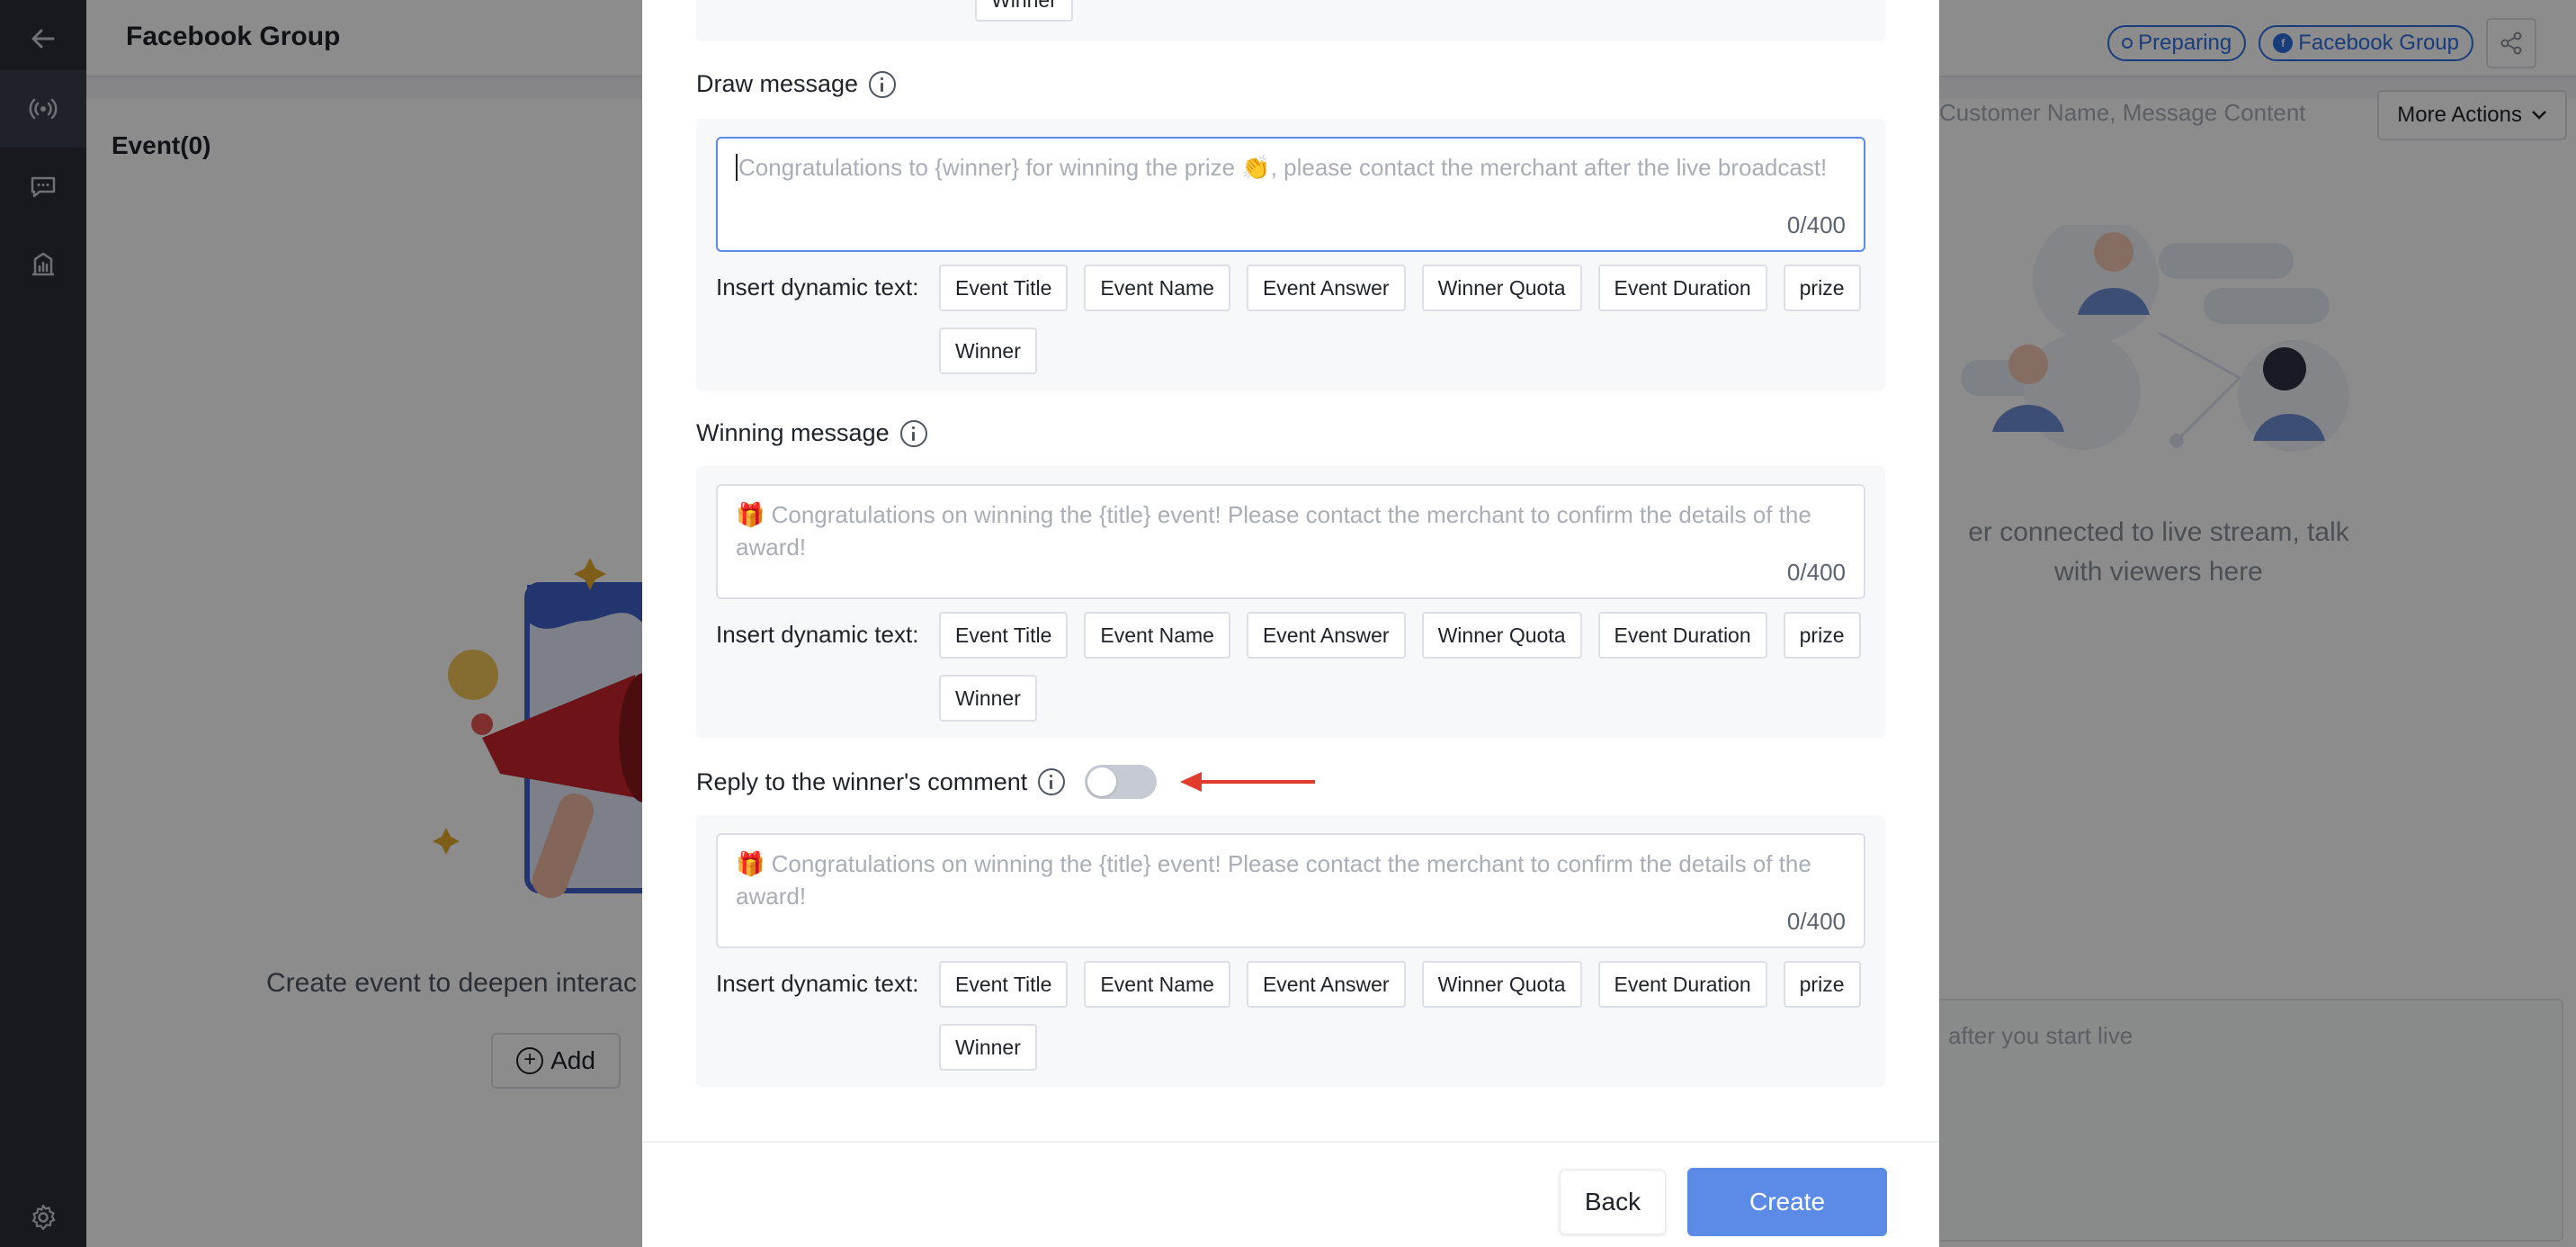 This screenshot has width=2576, height=1247. I want to click on winning-message-label: Winning message, so click(793, 433).